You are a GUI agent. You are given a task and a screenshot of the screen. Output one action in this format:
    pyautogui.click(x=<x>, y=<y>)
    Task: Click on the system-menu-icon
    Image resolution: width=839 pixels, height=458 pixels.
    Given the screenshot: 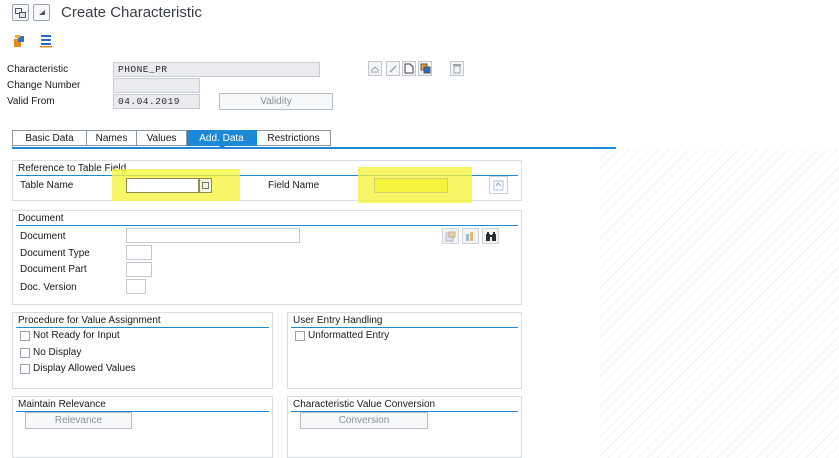 What is the action you would take?
    pyautogui.click(x=20, y=12)
    